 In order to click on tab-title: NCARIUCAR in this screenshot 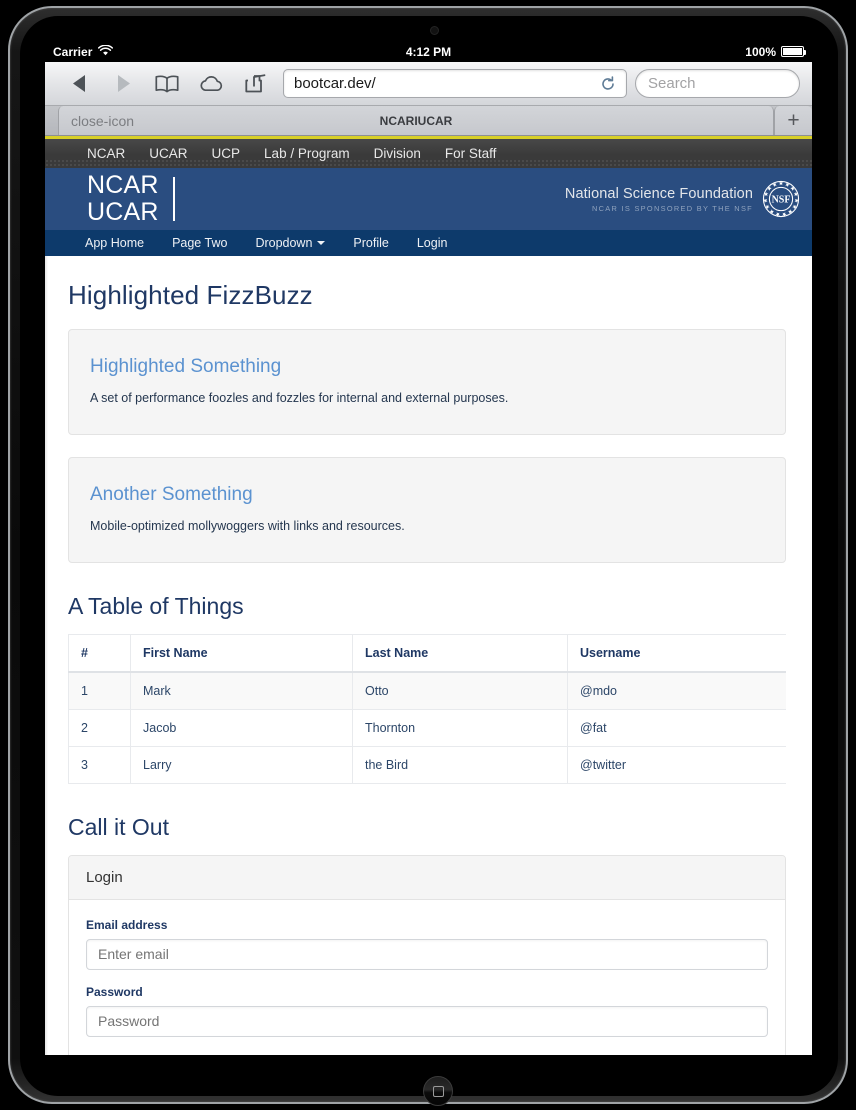, I will do `click(416, 120)`.